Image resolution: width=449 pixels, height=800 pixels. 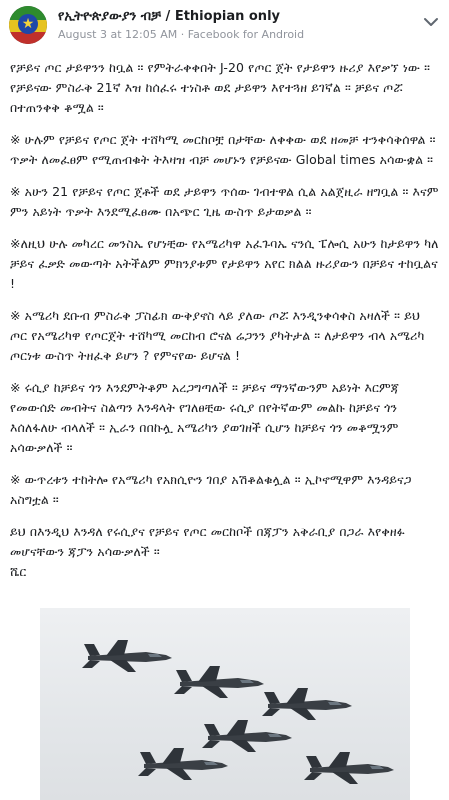 What do you see at coordinates (169, 16) in the screenshot?
I see `page-name-link: የኢትዮጵያውያን ብቻ / Ethiopian only` at bounding box center [169, 16].